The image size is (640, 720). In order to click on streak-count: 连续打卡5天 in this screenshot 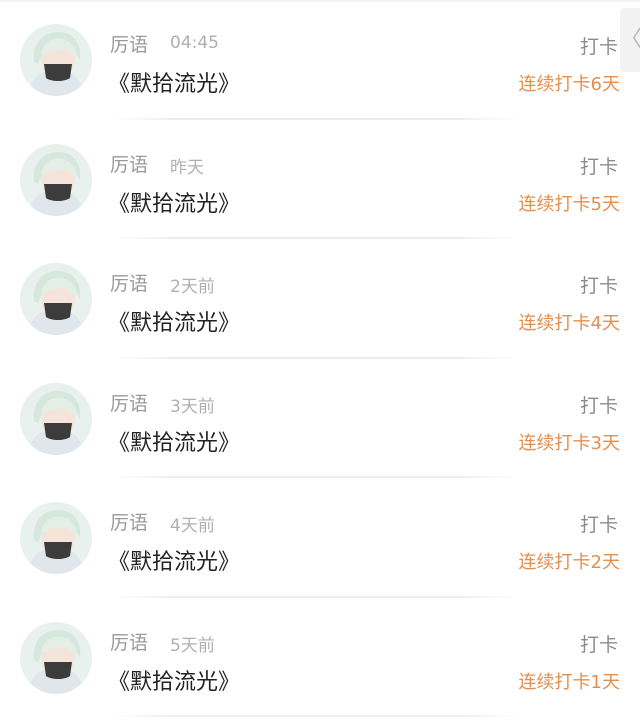, I will do `click(569, 204)`.